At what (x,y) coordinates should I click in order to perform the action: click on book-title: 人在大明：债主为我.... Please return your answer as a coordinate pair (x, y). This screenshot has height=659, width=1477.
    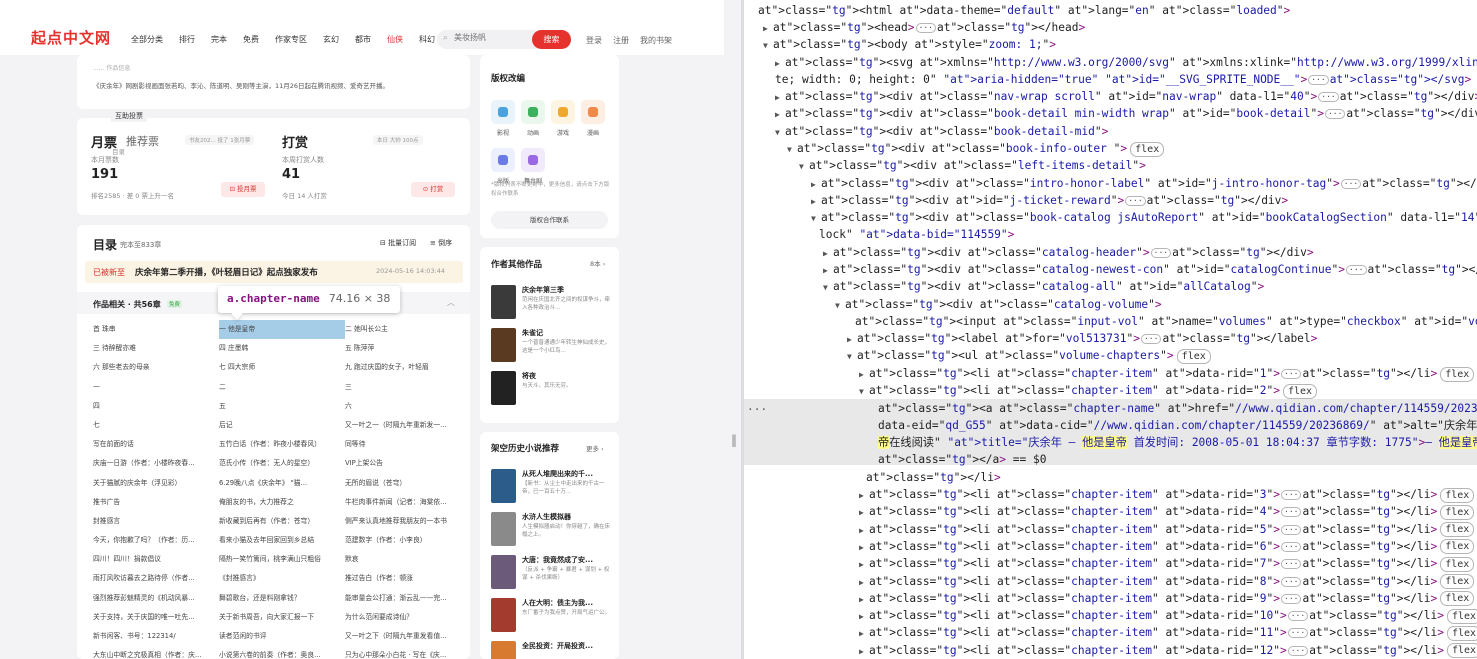
    Looking at the image, I should click on (557, 603).